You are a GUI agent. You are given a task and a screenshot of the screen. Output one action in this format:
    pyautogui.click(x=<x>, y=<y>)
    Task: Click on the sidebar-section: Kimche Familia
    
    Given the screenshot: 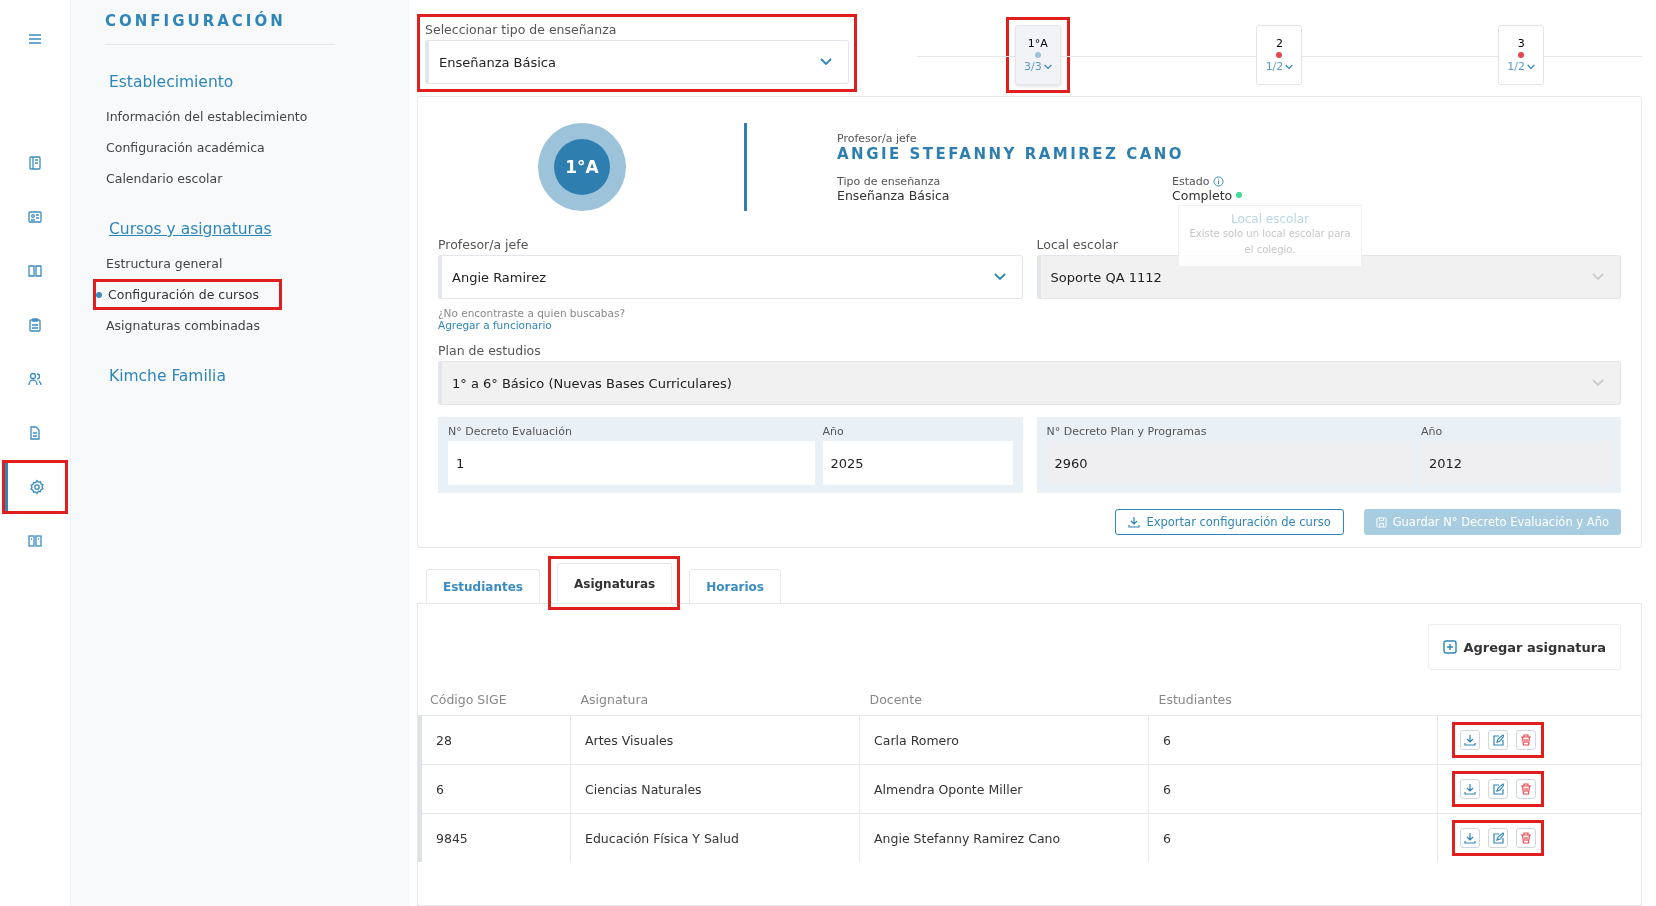 What is the action you would take?
    pyautogui.click(x=167, y=376)
    